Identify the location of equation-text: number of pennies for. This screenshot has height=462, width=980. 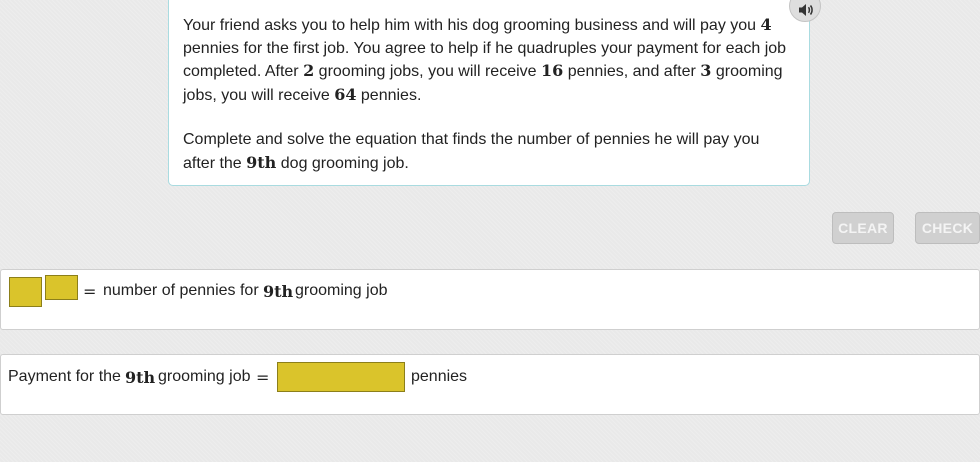
(181, 290).